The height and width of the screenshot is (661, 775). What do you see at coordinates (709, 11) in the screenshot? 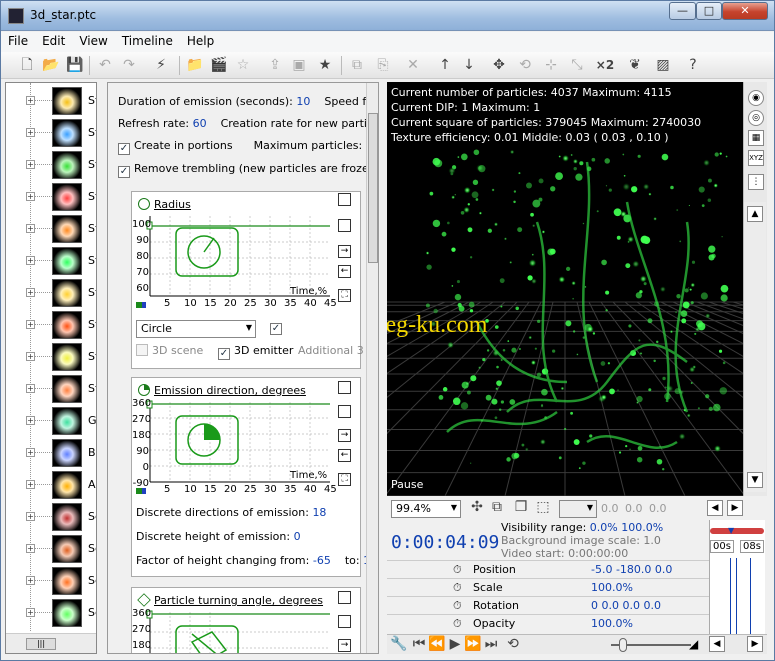
I see `maximize-button: □` at bounding box center [709, 11].